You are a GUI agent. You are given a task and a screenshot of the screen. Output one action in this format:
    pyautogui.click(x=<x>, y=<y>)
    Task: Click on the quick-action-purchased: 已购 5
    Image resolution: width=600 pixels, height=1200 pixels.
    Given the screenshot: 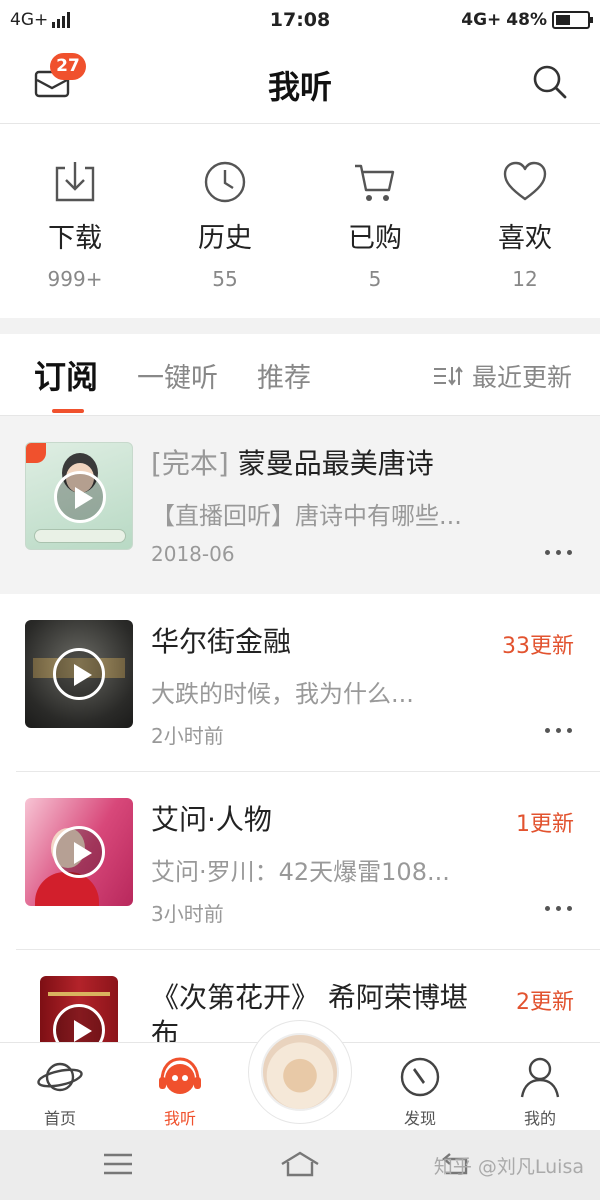 What is the action you would take?
    pyautogui.click(x=375, y=221)
    